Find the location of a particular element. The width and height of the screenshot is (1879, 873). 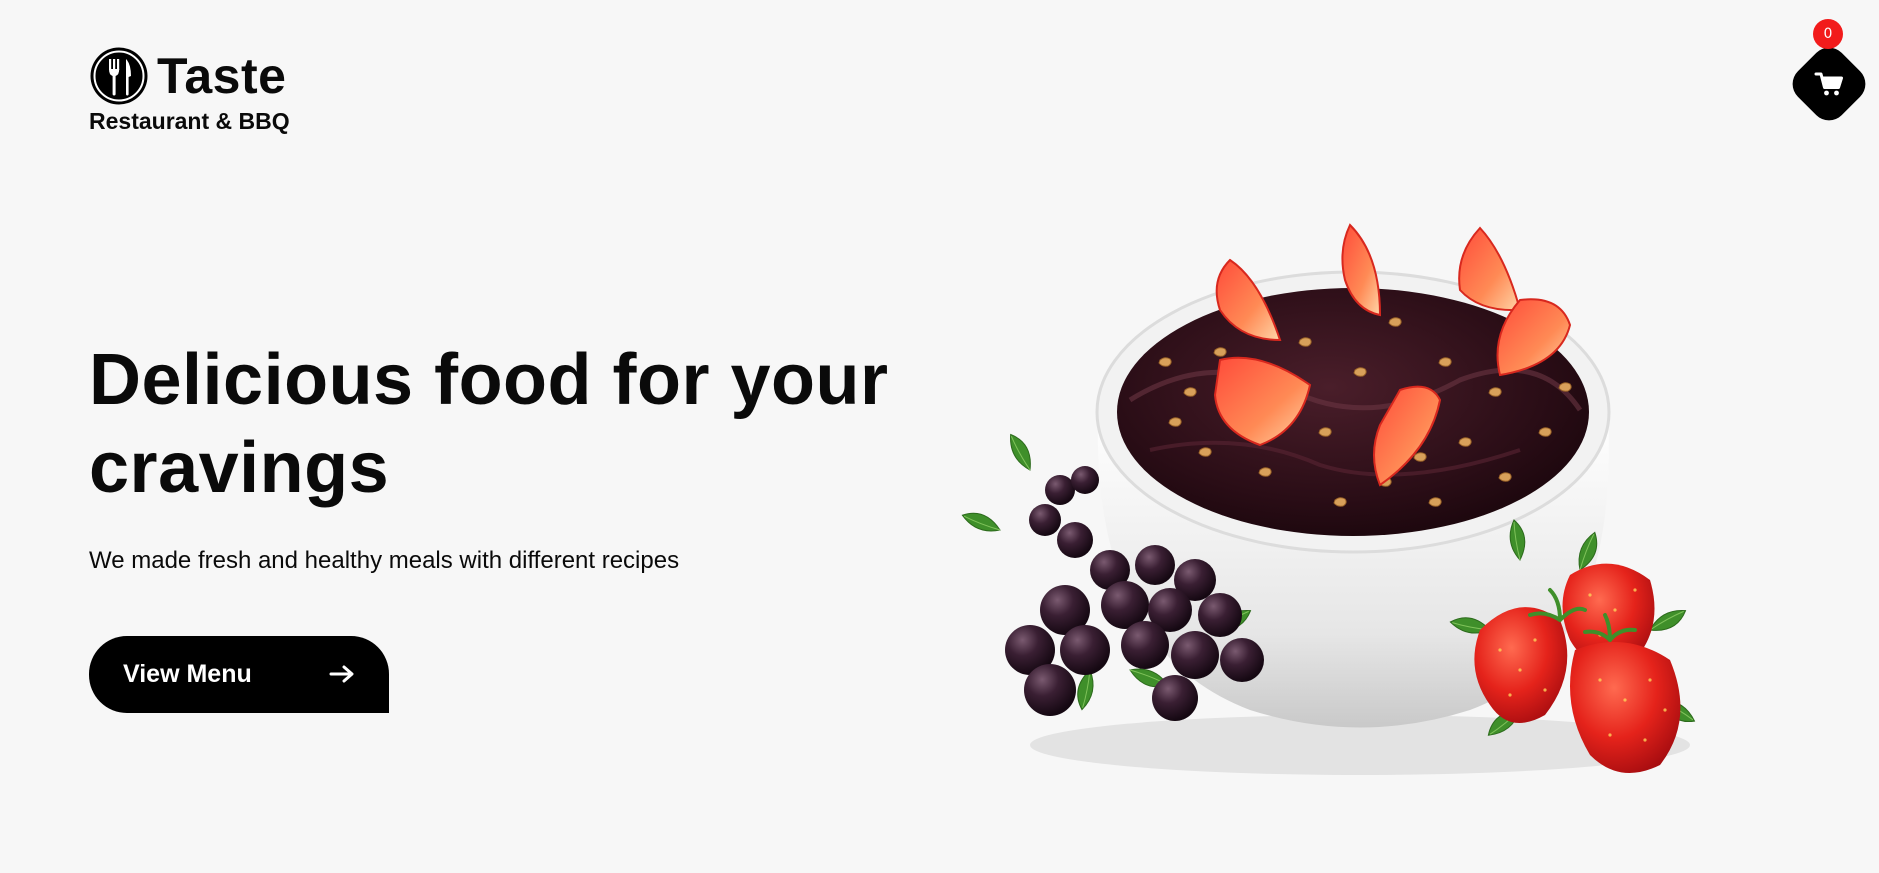

fork-knife-icon is located at coordinates (119, 76).